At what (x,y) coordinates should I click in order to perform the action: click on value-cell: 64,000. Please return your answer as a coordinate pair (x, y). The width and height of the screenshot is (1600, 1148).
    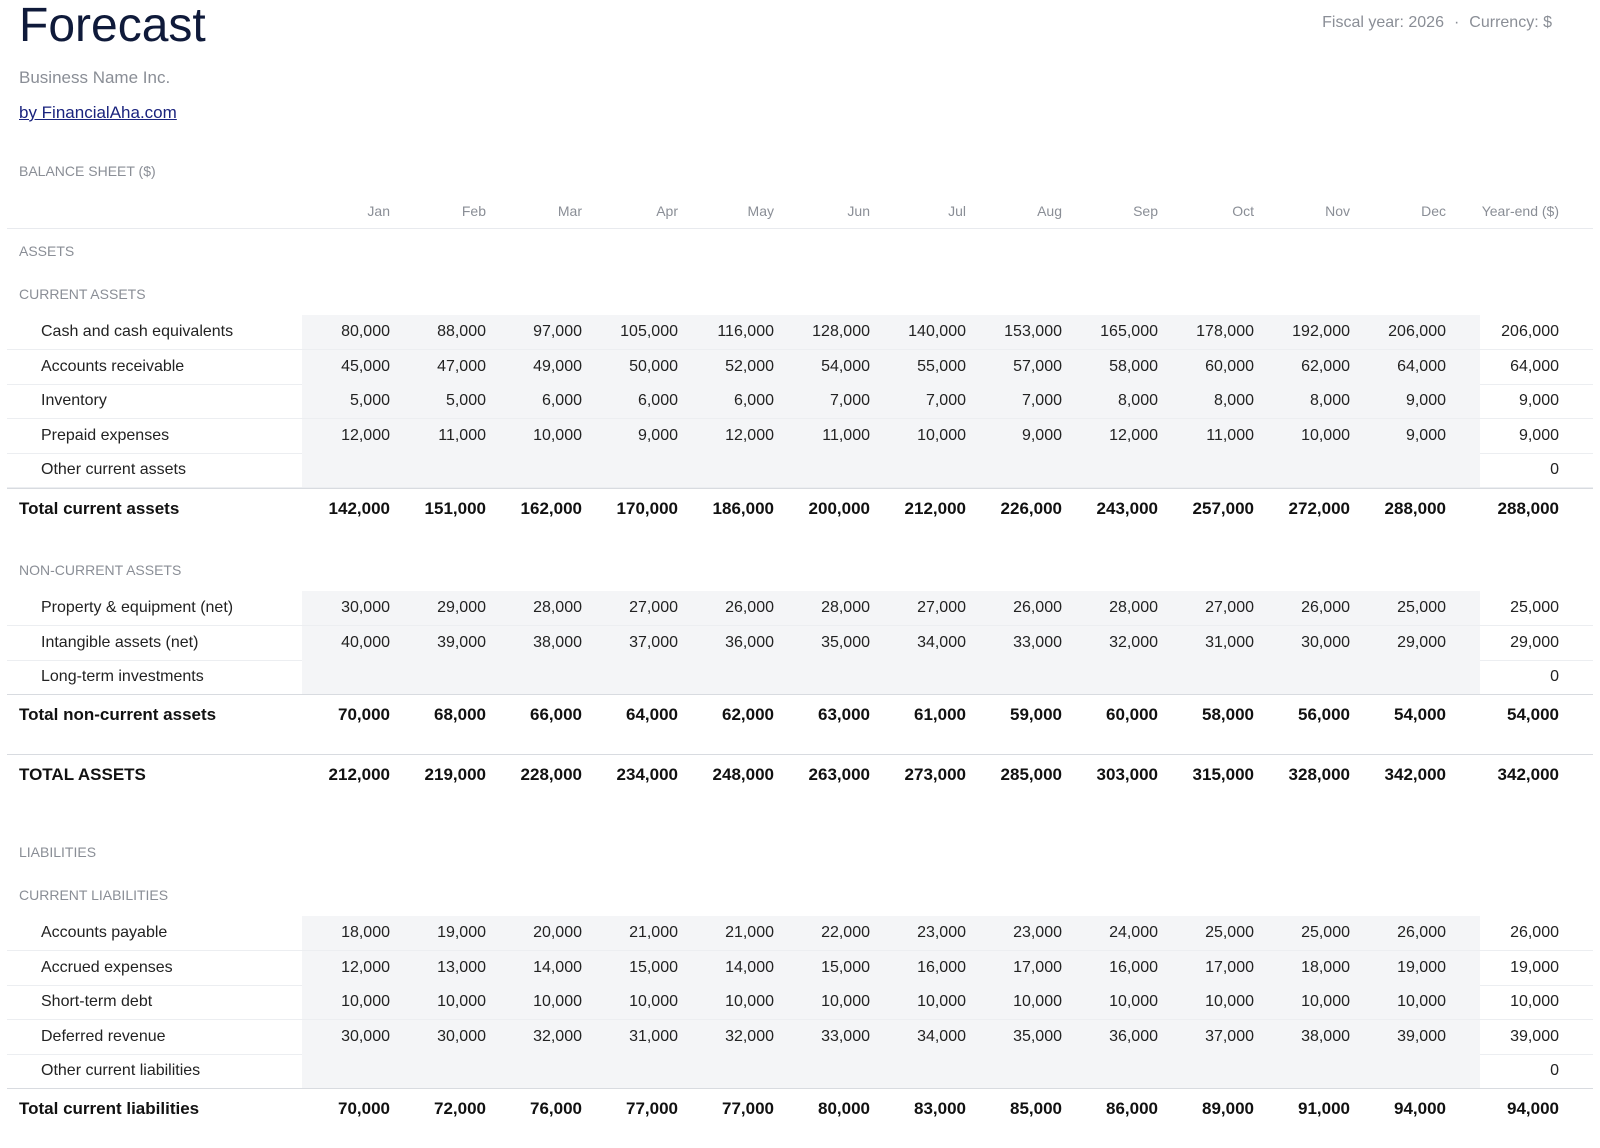
    Looking at the image, I should click on (1534, 367).